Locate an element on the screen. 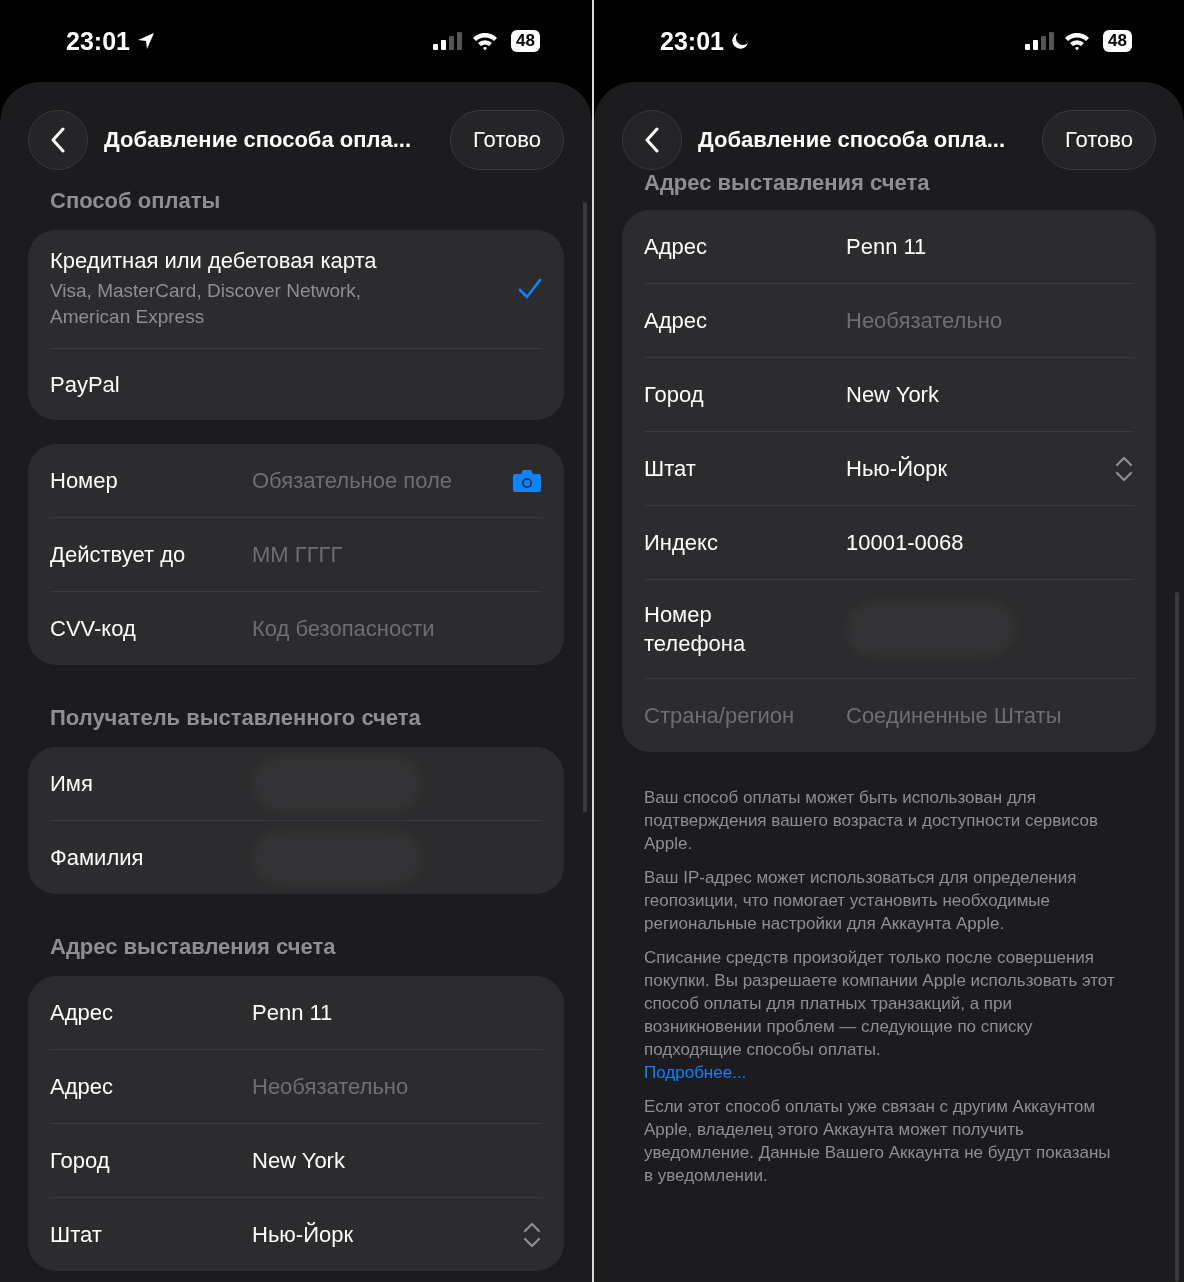 This screenshot has height=1282, width=1184. option-subtitle: Visa, MasterCard, Discover Network, American Express is located at coordinates (206, 304).